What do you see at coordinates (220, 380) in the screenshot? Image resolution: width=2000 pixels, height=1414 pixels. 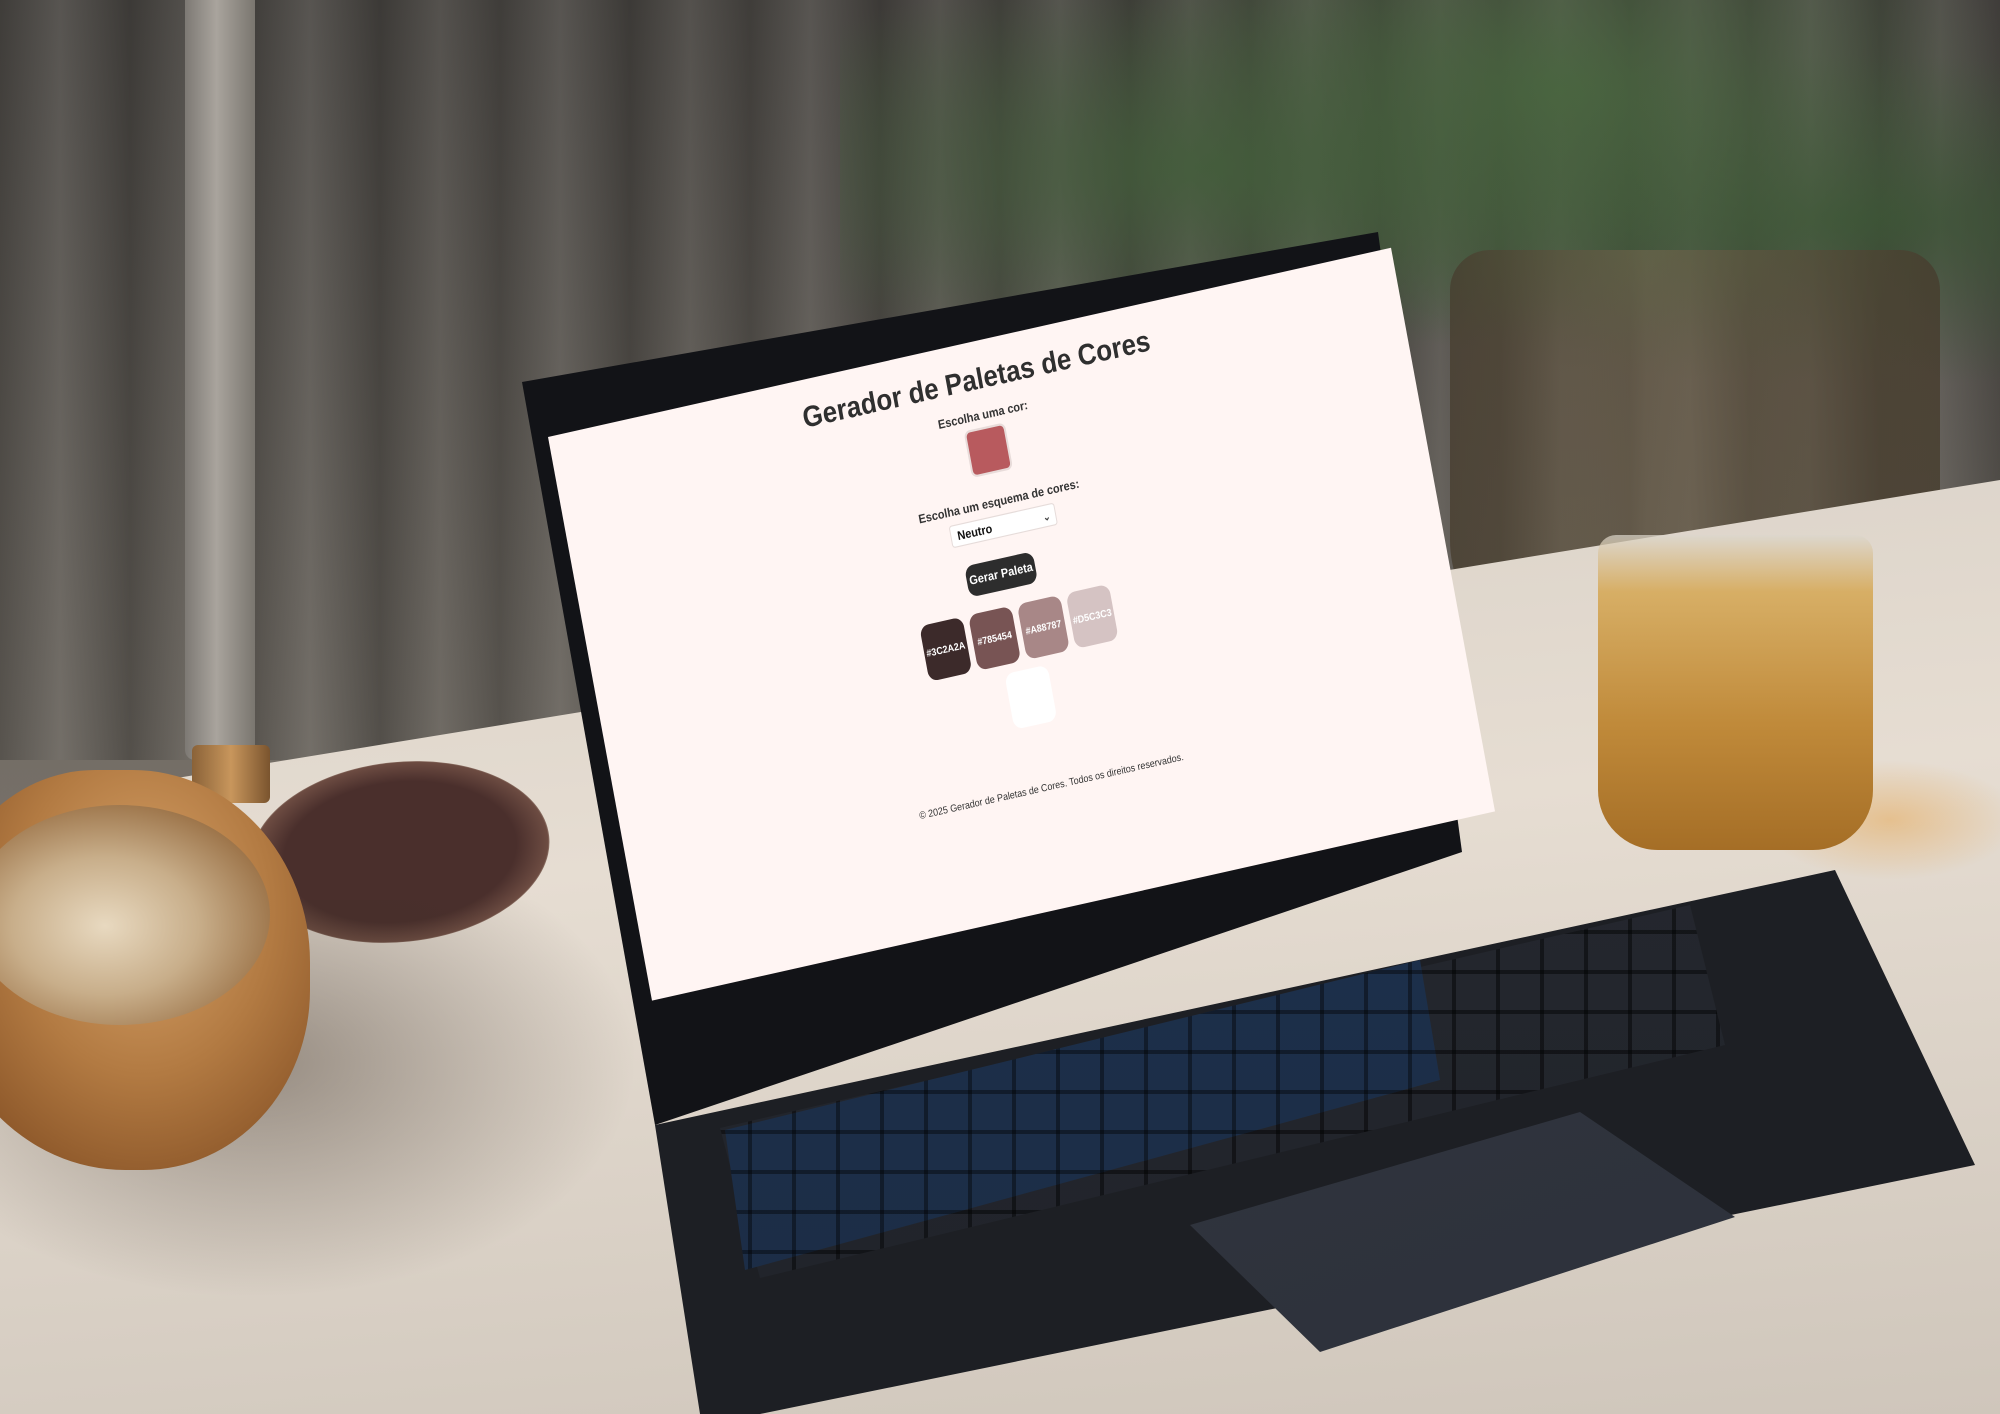 I see `candle` at bounding box center [220, 380].